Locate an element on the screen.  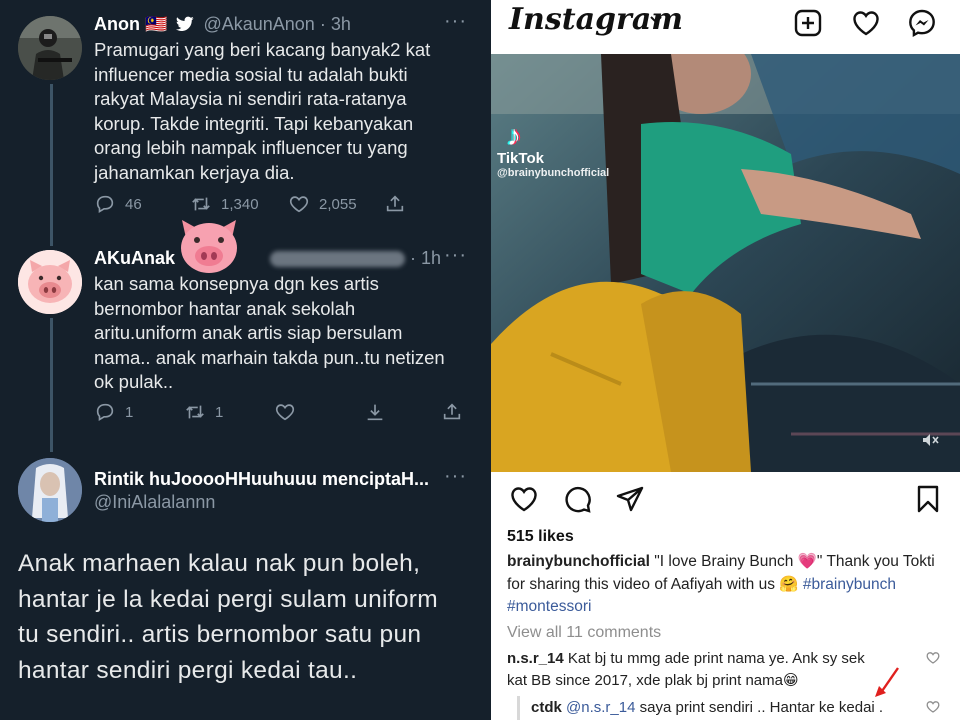
retweet-button: 1,340 is located at coordinates (224, 204).